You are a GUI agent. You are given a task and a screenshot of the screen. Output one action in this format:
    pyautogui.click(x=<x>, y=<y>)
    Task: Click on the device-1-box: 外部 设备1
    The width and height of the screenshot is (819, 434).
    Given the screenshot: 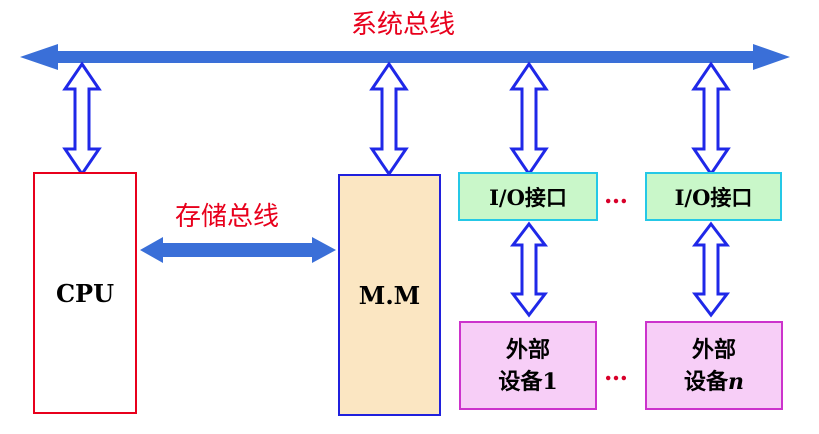 What is the action you would take?
    pyautogui.click(x=528, y=365)
    